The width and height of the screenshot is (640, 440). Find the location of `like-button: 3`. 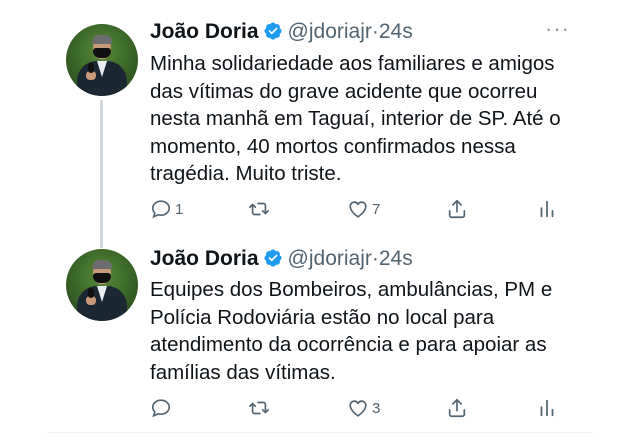

like-button: 3 is located at coordinates (363, 408).